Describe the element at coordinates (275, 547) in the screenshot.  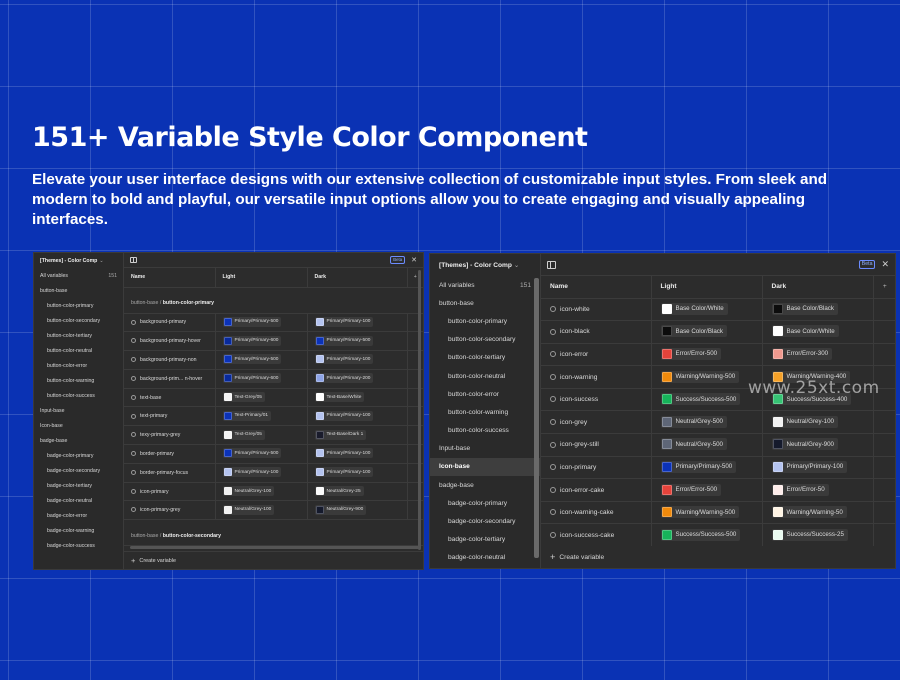
I see `horizontal-scrollbar` at that location.